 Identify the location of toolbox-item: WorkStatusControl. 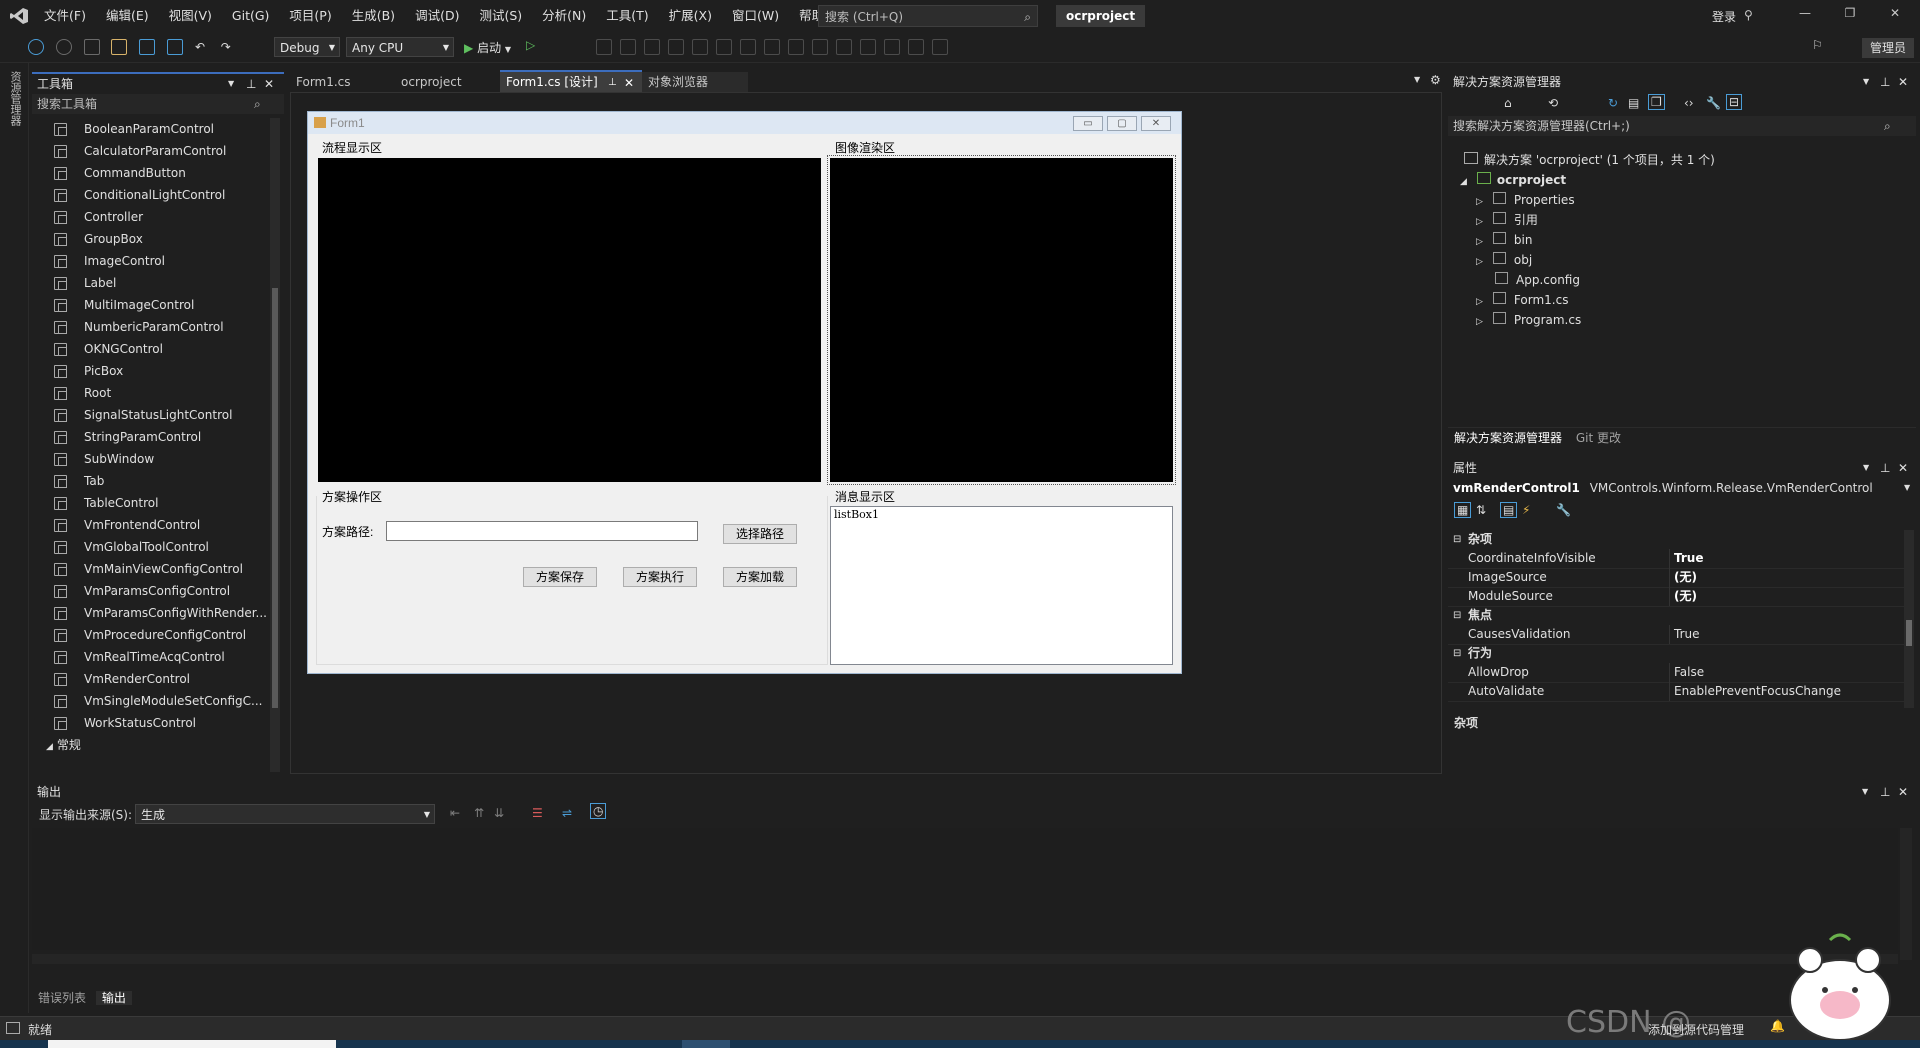
(150, 723).